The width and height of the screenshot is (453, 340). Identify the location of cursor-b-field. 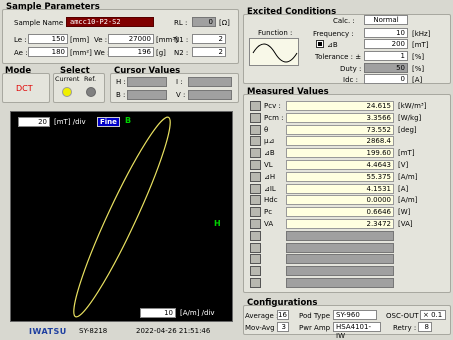
(147, 95).